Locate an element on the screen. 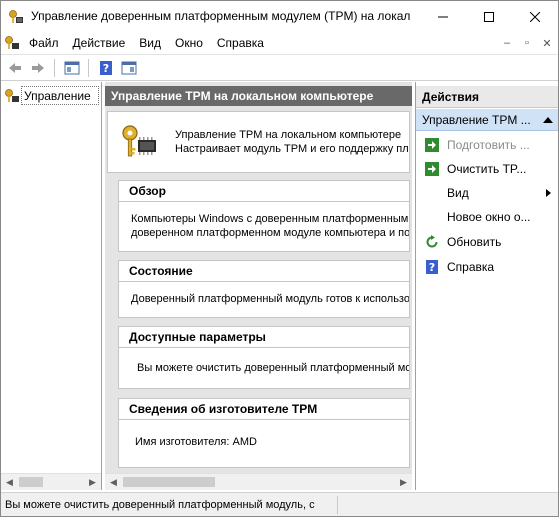 This screenshot has width=559, height=517. action-help: ? Справка is located at coordinates (487, 267).